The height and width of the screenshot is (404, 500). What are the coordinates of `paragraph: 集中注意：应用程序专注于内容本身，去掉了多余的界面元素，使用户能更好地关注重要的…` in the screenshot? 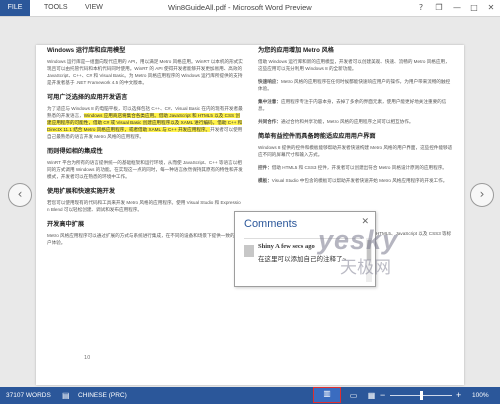 It's located at (356, 105).